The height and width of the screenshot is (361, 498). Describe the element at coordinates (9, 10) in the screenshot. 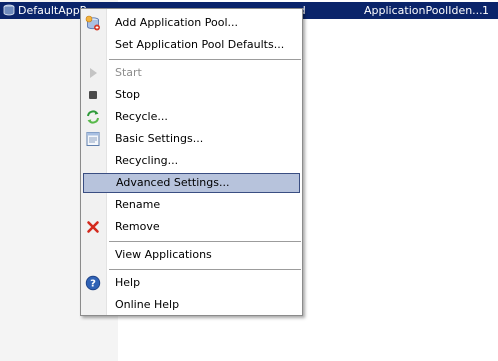

I see `app-pool-icon` at that location.